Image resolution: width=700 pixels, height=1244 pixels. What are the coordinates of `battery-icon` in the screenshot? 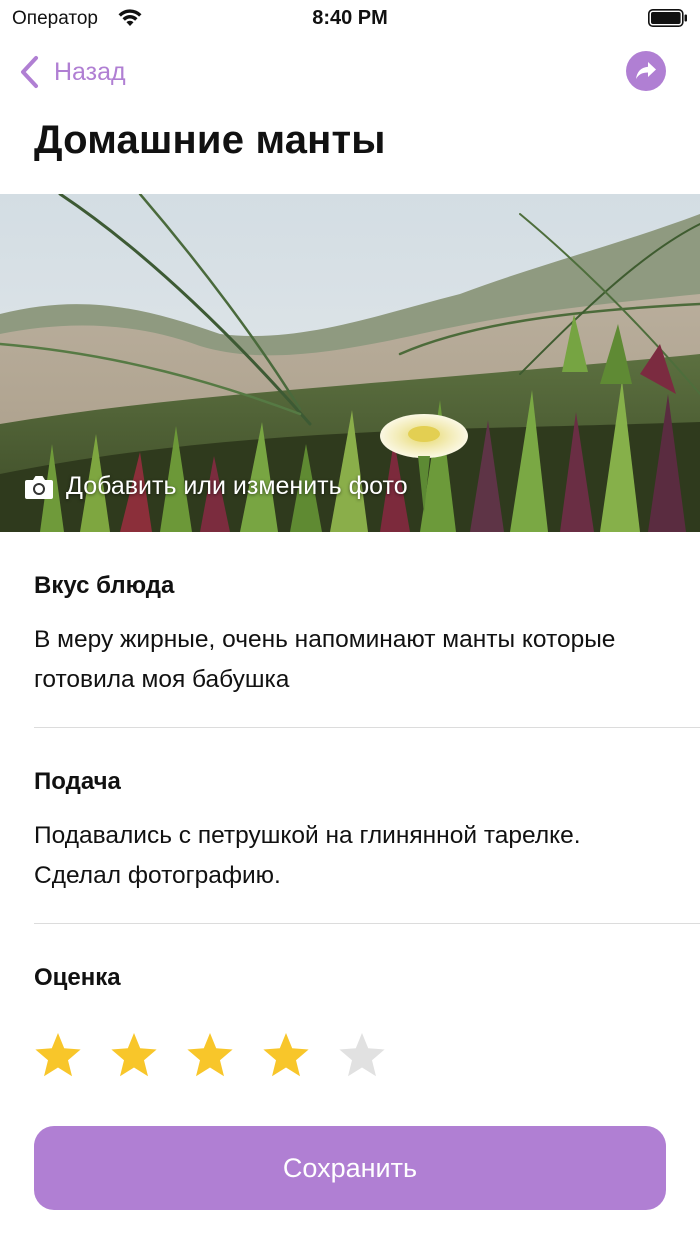 It's located at (667, 18).